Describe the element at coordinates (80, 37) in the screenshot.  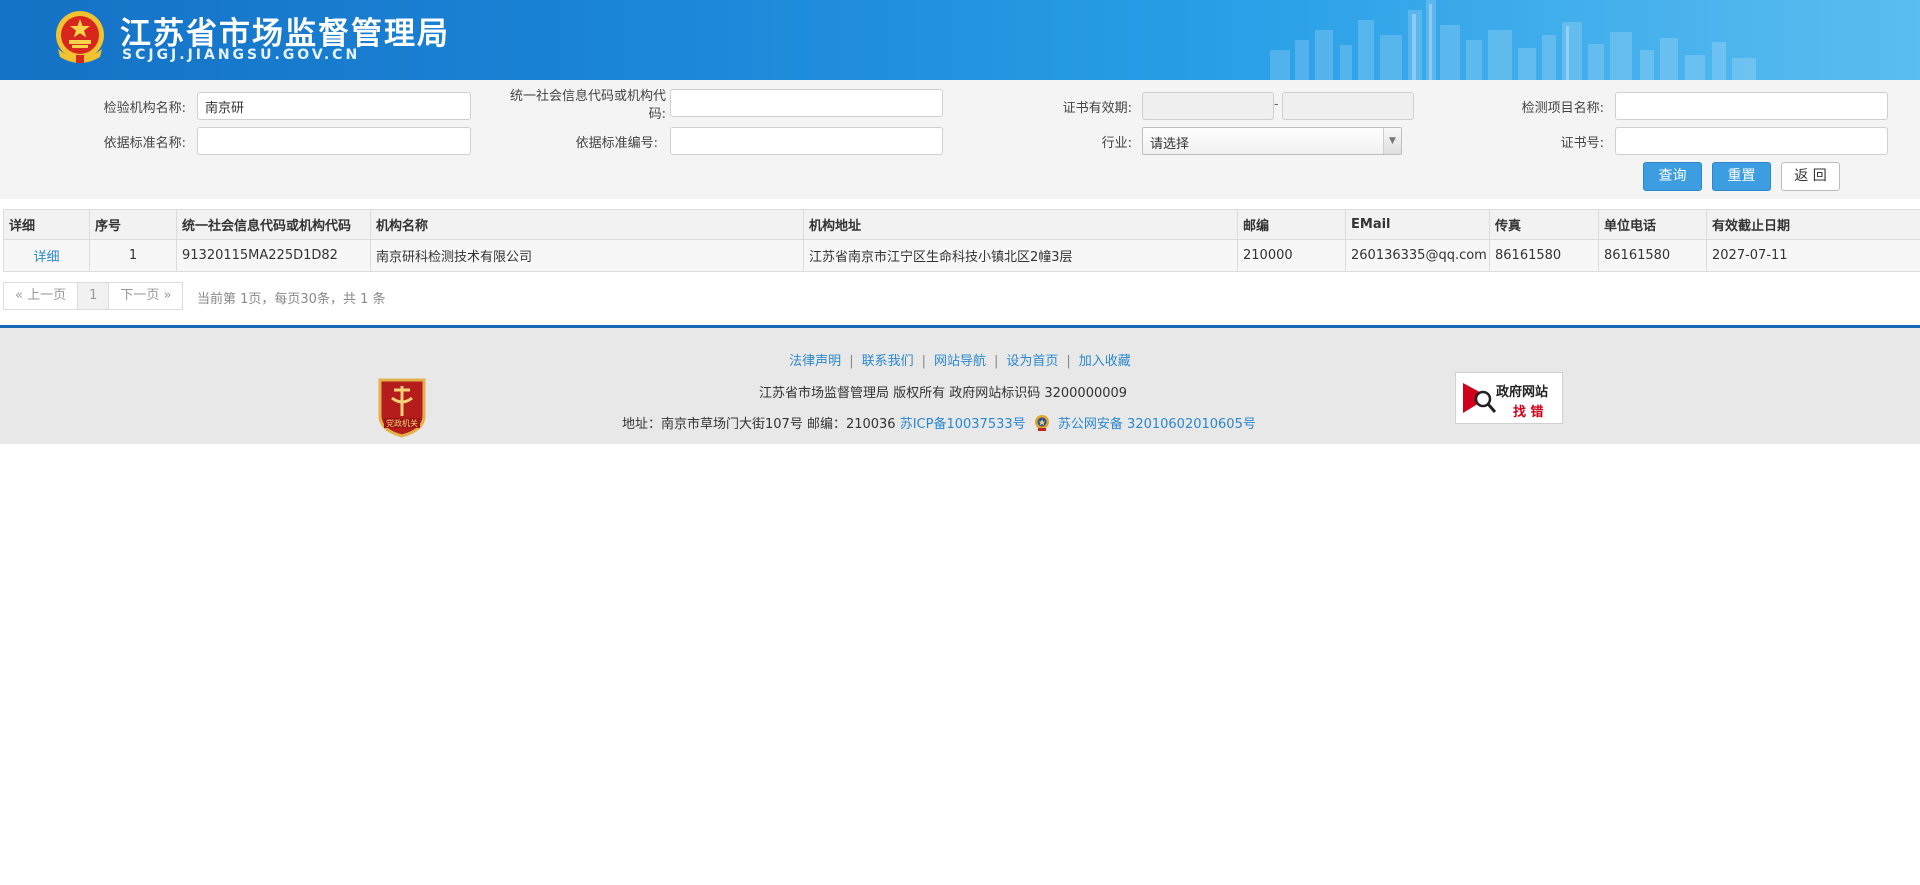
I see `national-emblem-icon` at that location.